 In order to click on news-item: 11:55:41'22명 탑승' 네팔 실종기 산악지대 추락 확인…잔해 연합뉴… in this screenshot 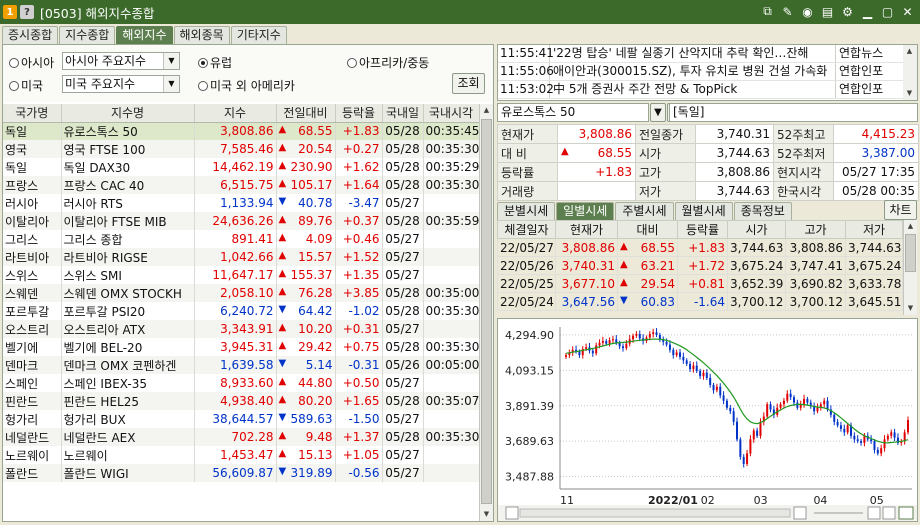, I will do `click(707, 54)`.